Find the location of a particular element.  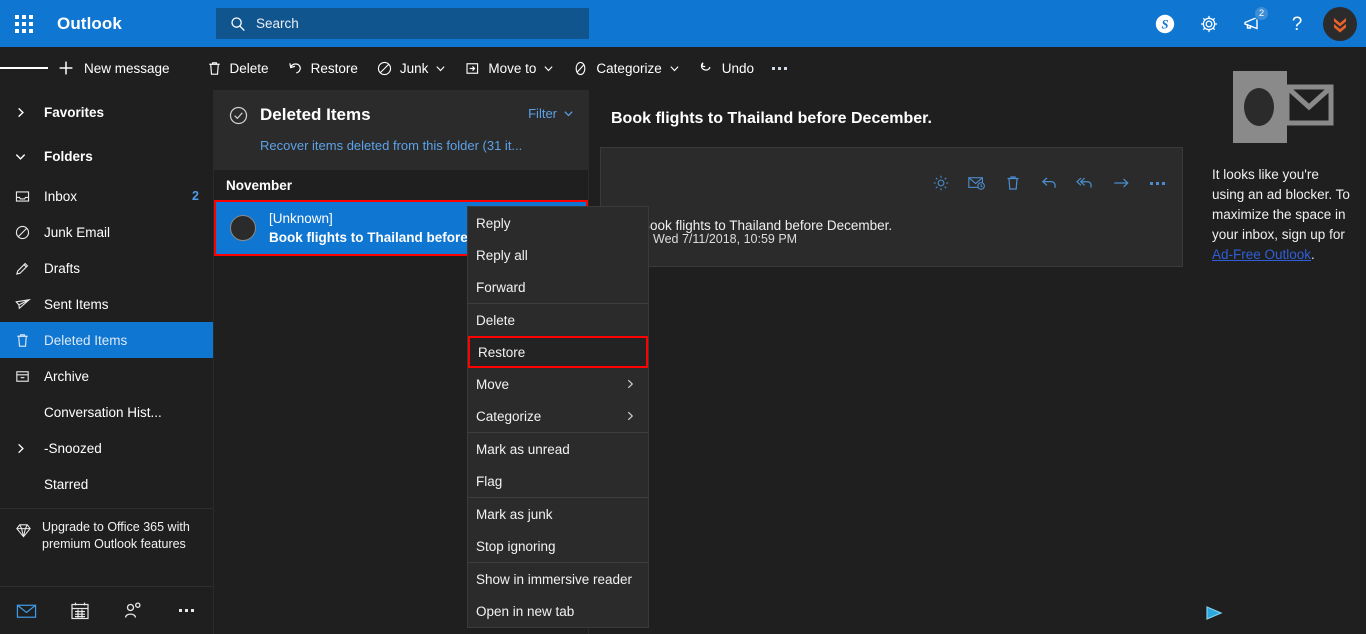

skype-button: S is located at coordinates (1165, 23).